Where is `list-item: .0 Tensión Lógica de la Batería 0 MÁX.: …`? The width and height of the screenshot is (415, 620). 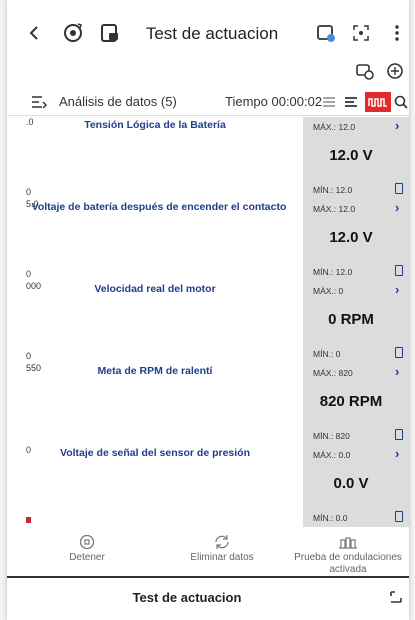
list-item: .0 Tensión Lógica de la Batería 0 MÁX.: … is located at coordinates (208, 158).